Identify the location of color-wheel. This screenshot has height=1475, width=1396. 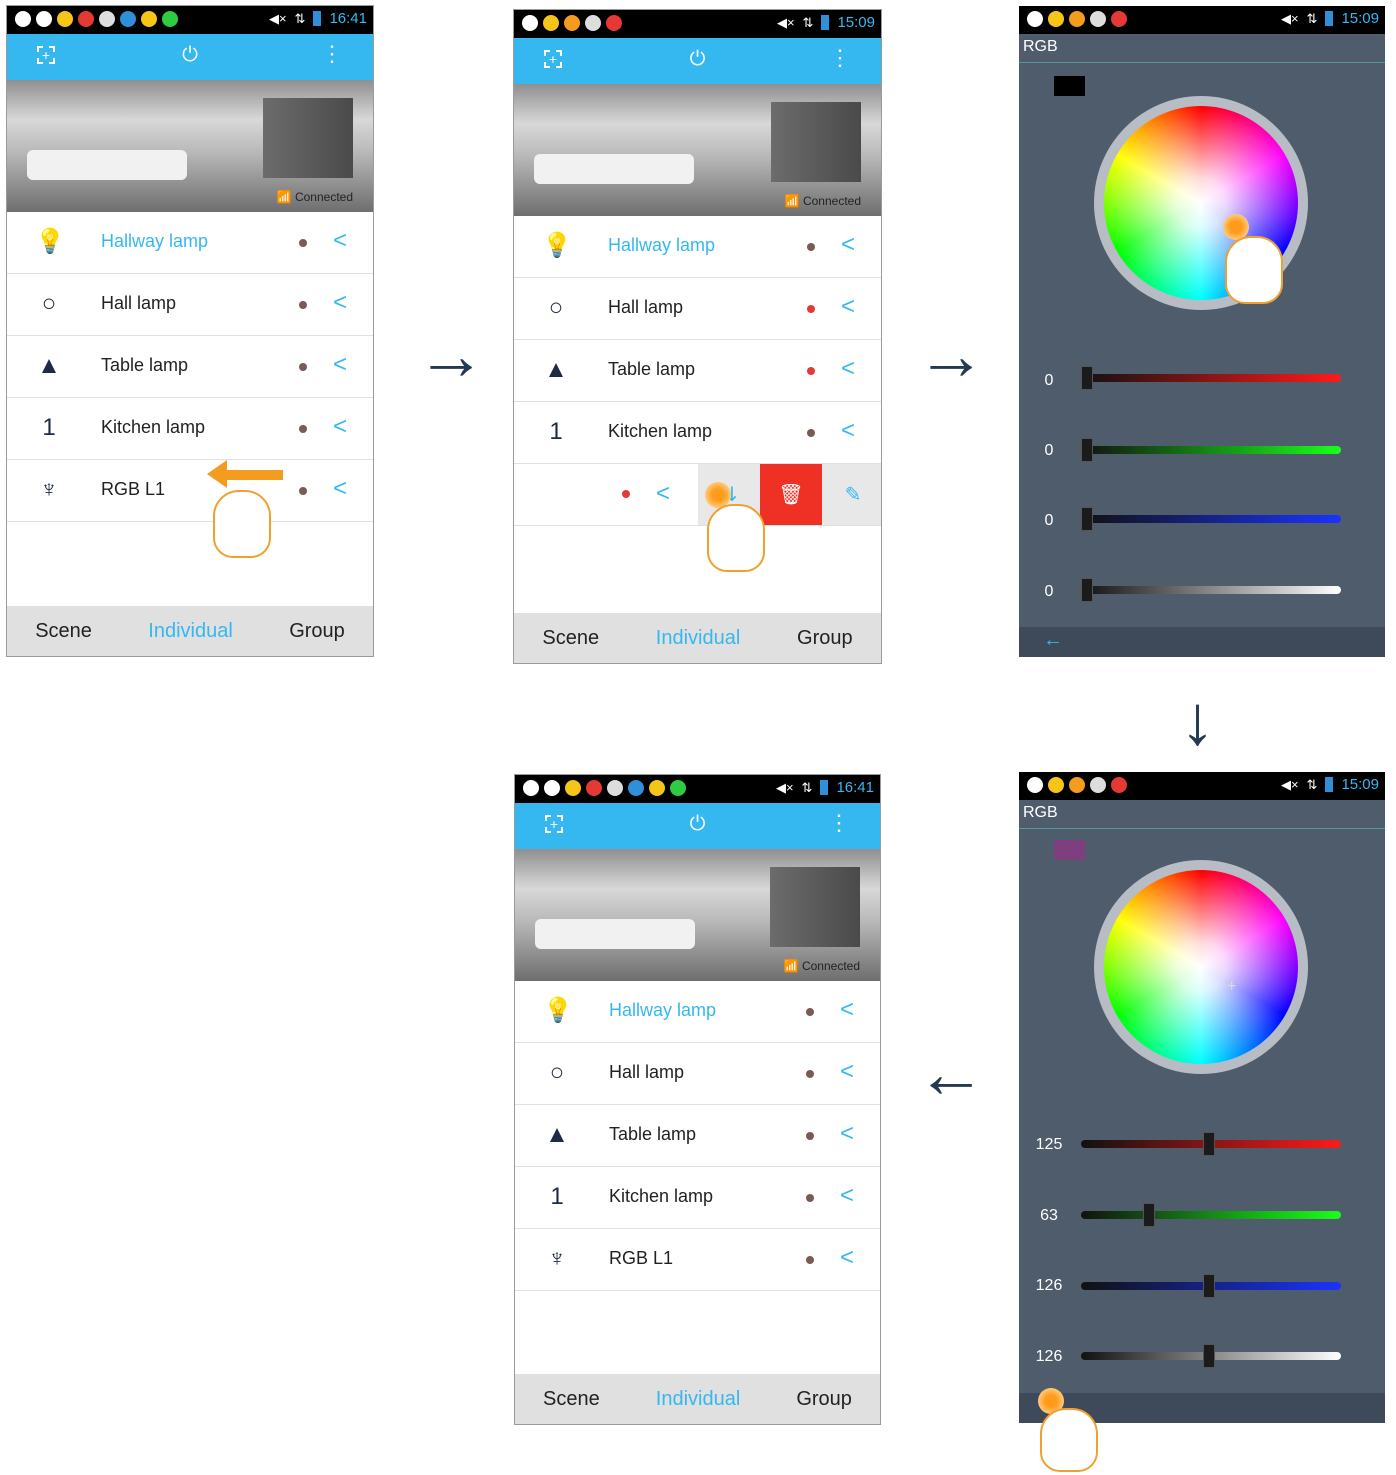
(1201, 967).